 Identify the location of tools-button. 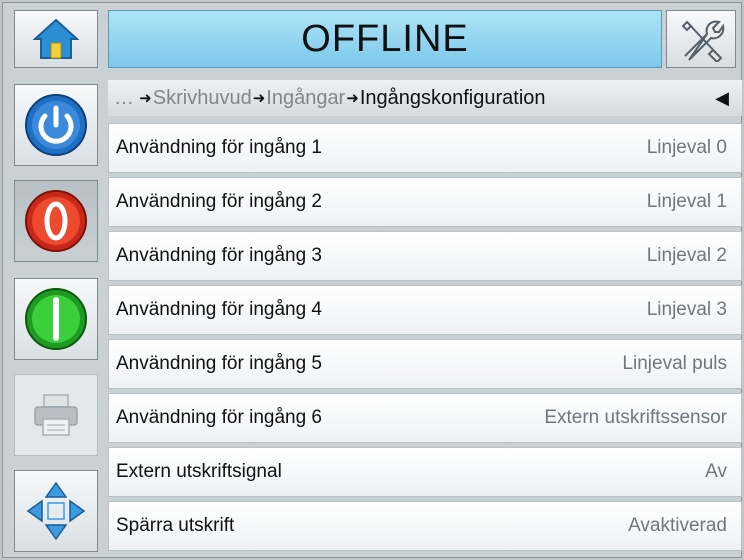
(701, 39).